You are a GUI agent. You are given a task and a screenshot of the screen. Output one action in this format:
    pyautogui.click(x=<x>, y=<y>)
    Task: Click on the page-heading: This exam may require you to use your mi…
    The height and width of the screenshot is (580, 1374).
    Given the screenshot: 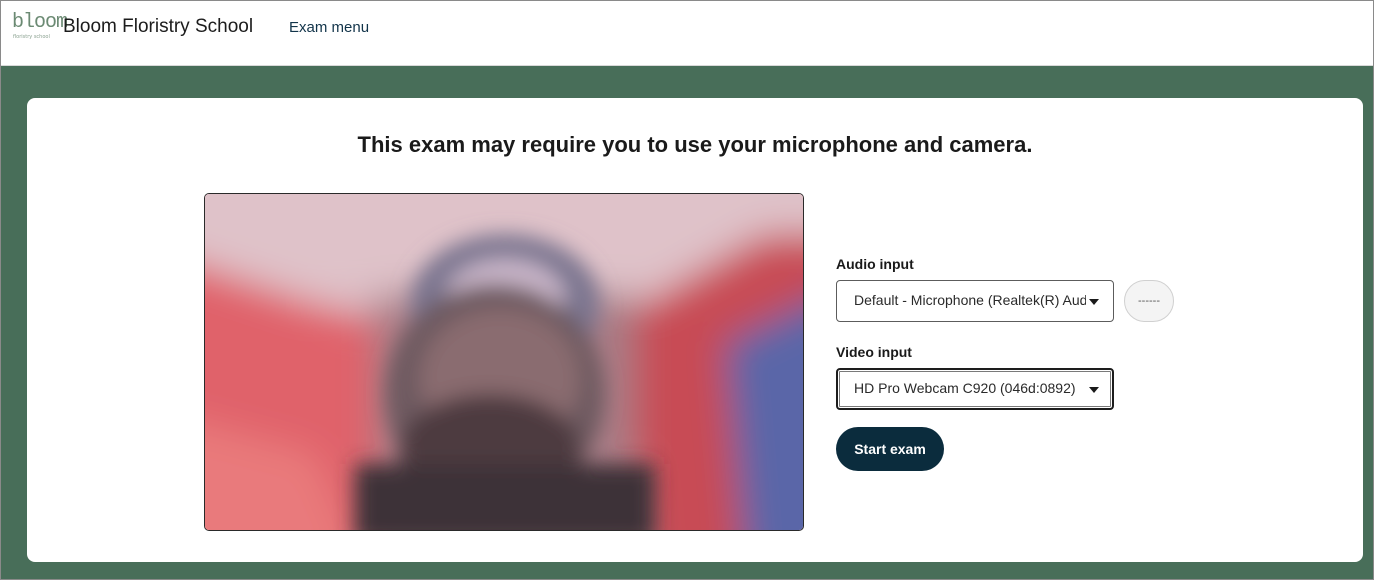 What is the action you would take?
    pyautogui.click(x=695, y=144)
    